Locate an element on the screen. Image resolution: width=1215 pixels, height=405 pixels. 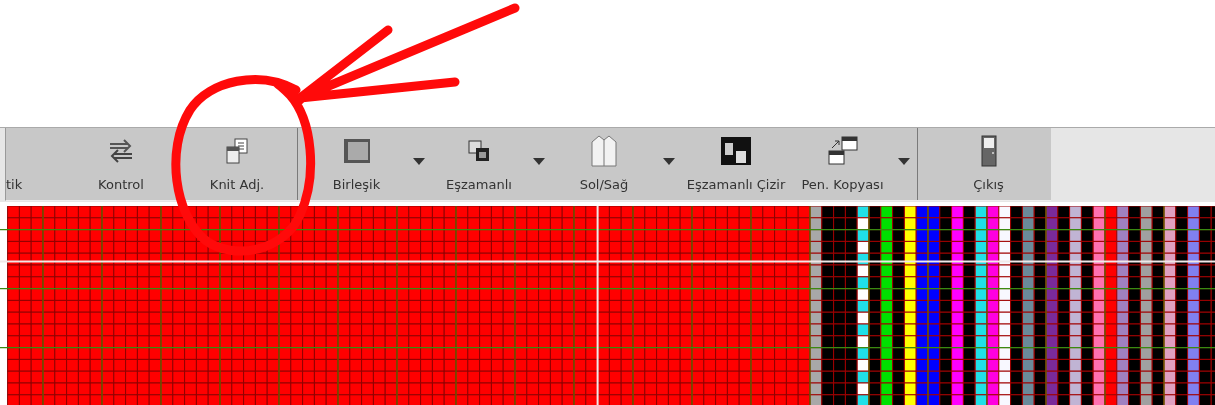
toolbar-button: tik is located at coordinates (33, 164).